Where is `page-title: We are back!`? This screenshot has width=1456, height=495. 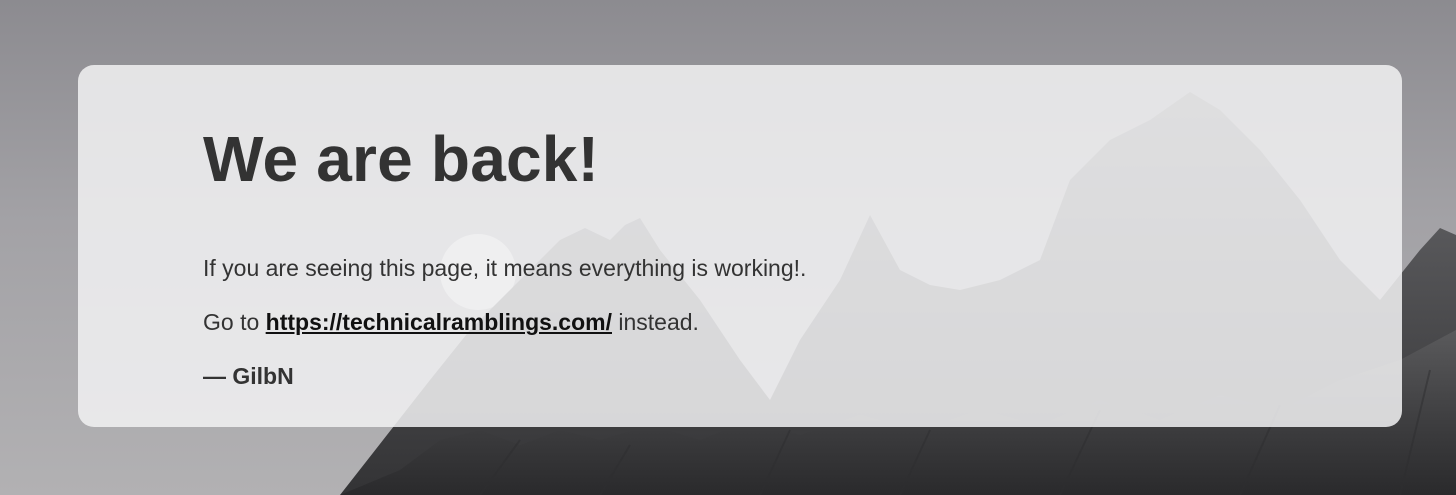 page-title: We are back! is located at coordinates (401, 159).